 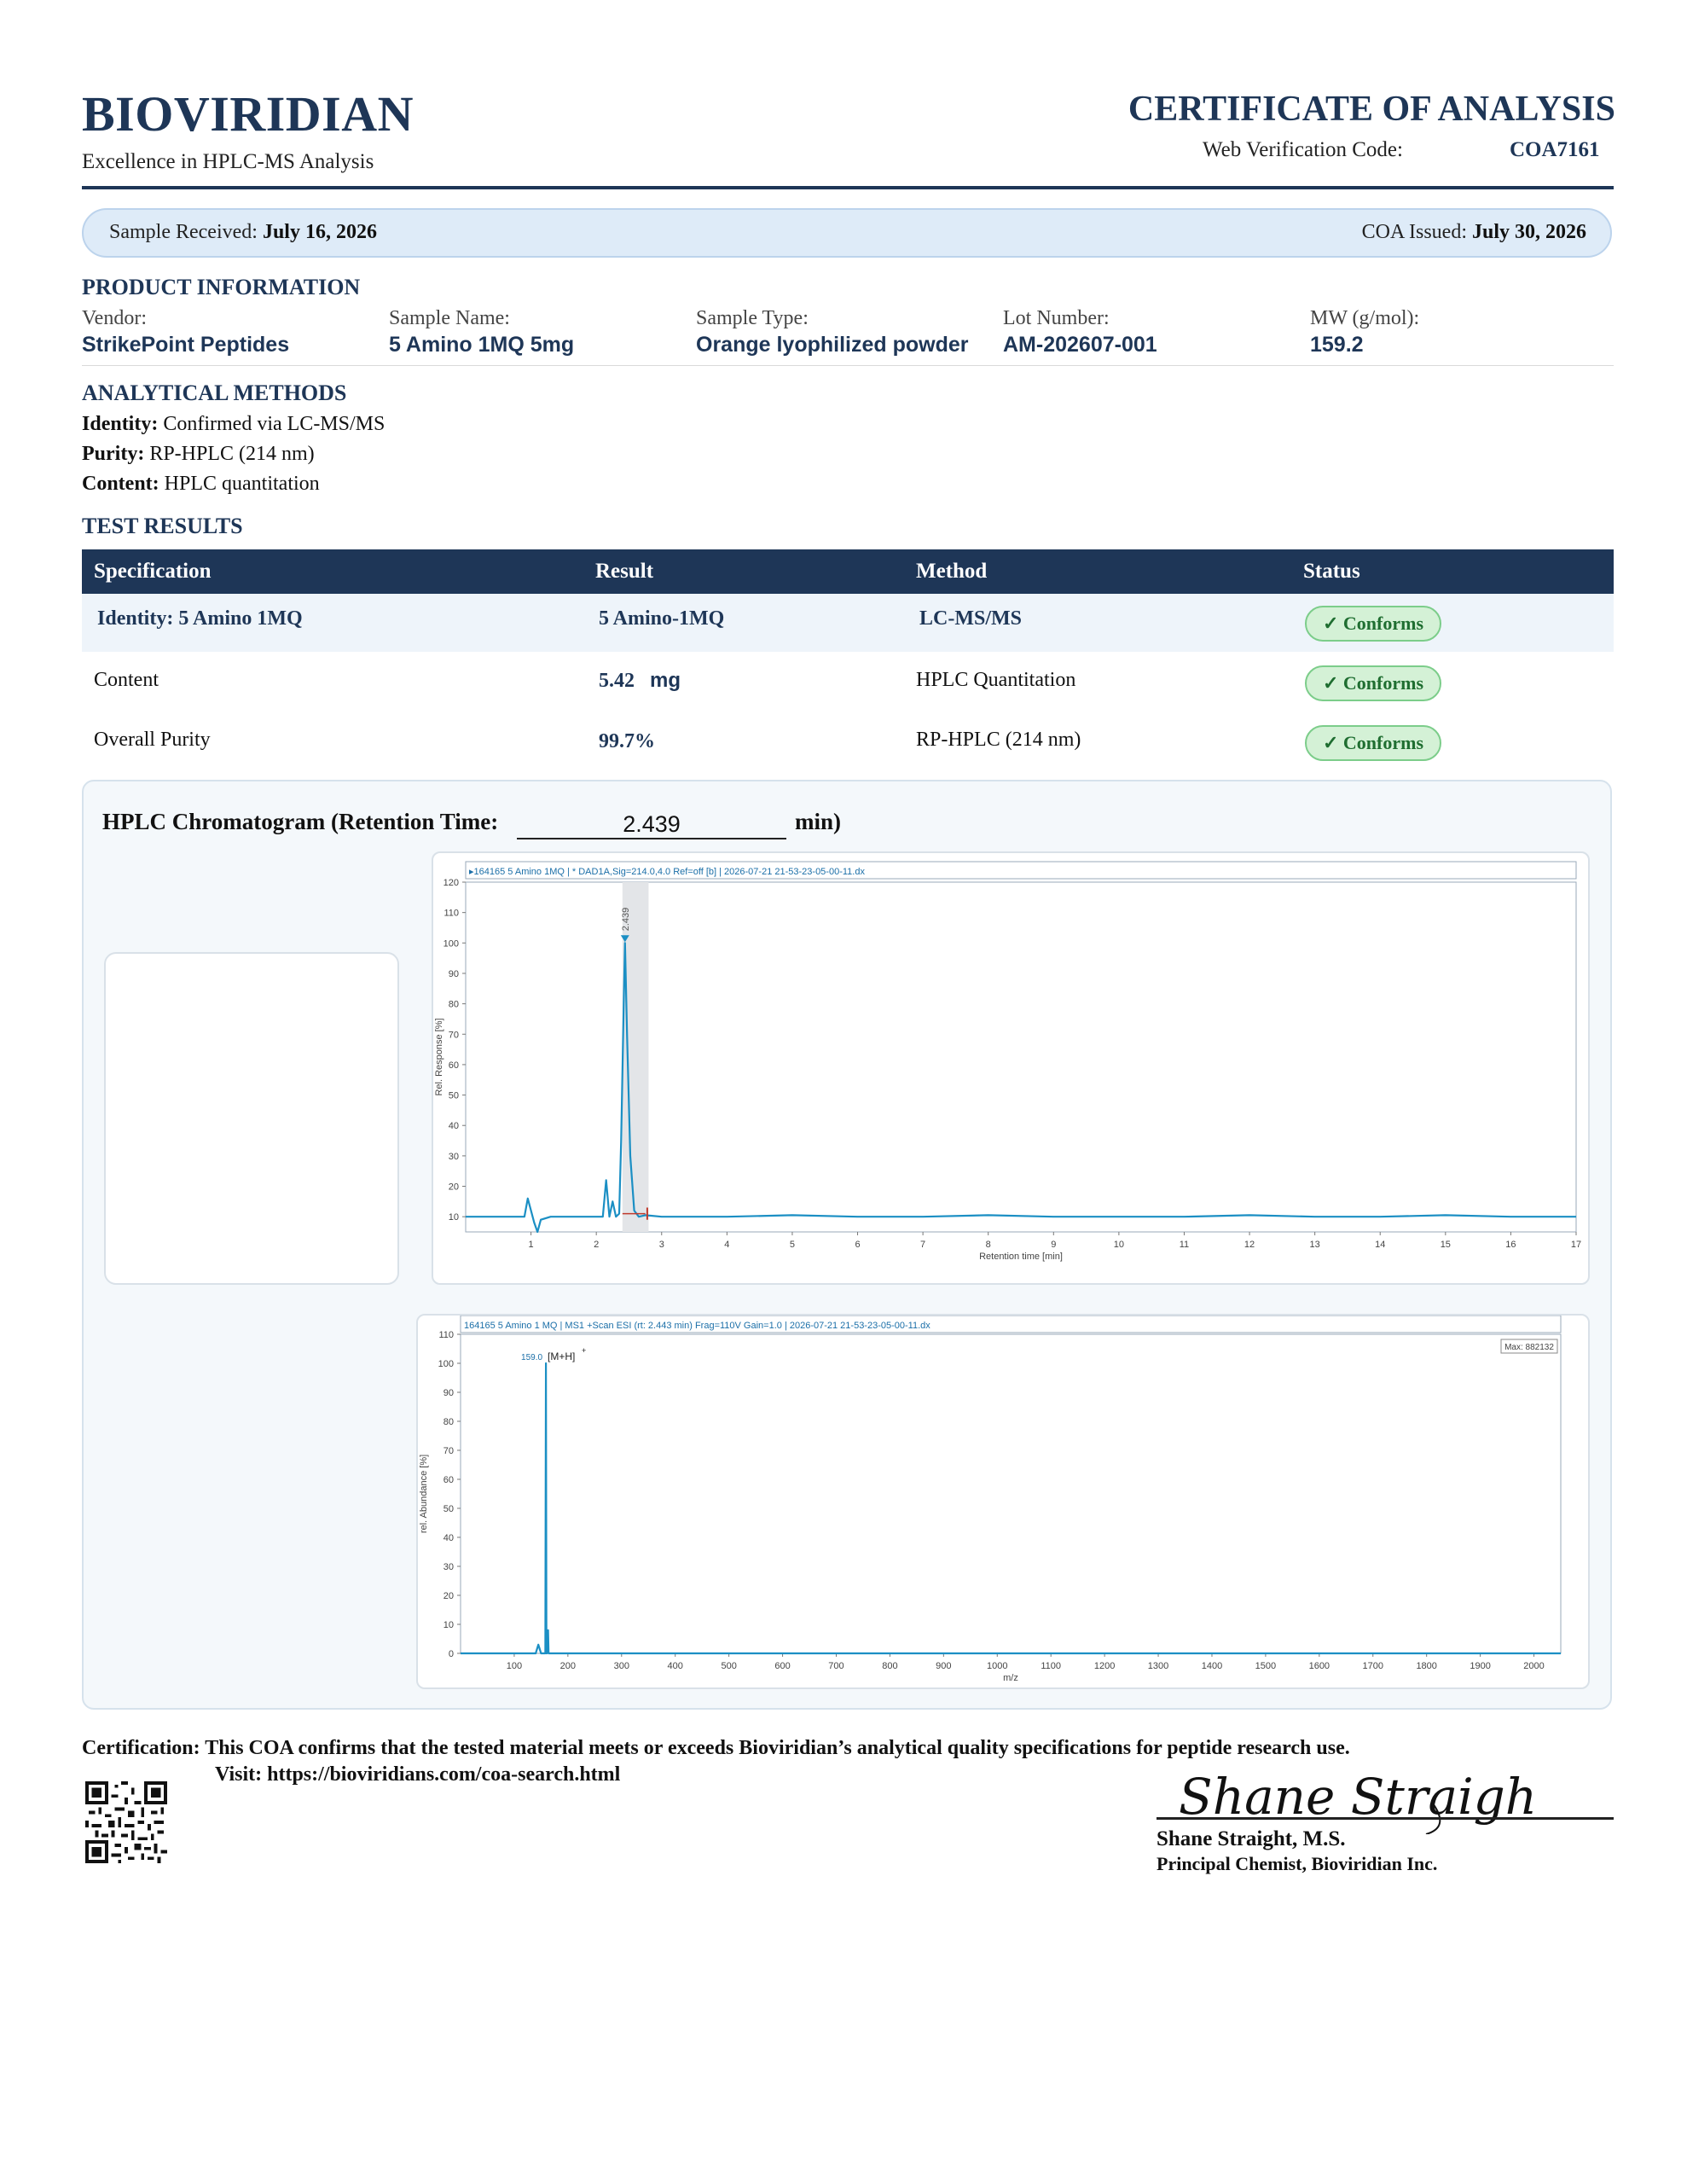 What do you see at coordinates (454, 1065) in the screenshot?
I see `y-tick-label: 60` at bounding box center [454, 1065].